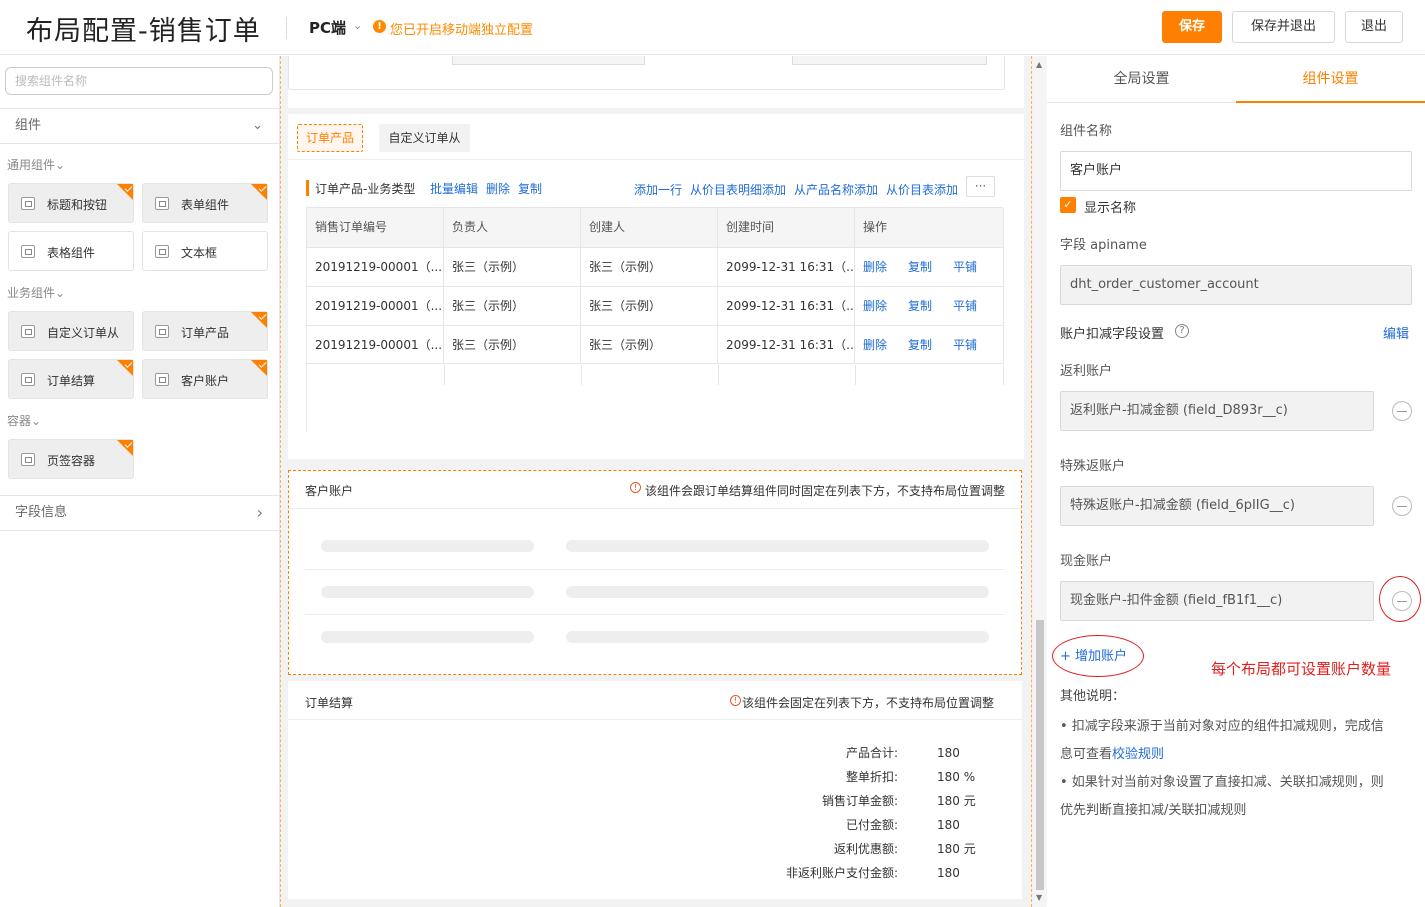  What do you see at coordinates (1236, 171) in the screenshot?
I see `component-name-input: 客户账户` at bounding box center [1236, 171].